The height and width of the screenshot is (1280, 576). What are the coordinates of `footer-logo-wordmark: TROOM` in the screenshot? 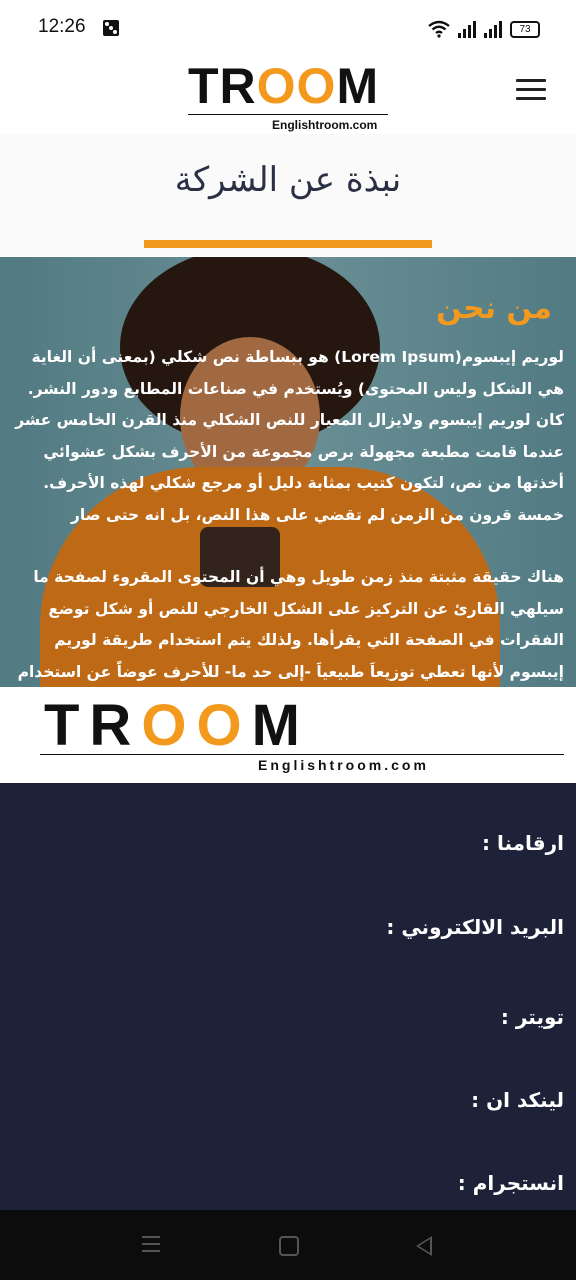 It's located at (177, 725).